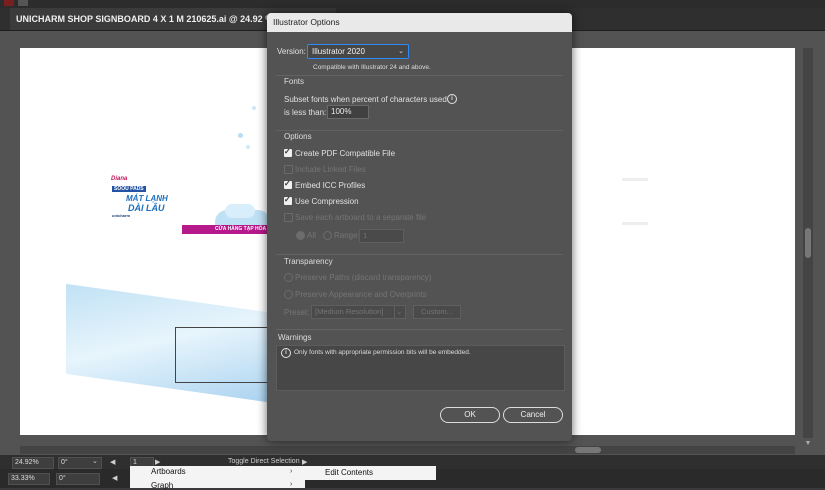 The width and height of the screenshot is (825, 490). What do you see at coordinates (298, 136) in the screenshot?
I see `options-section-title: Options` at bounding box center [298, 136].